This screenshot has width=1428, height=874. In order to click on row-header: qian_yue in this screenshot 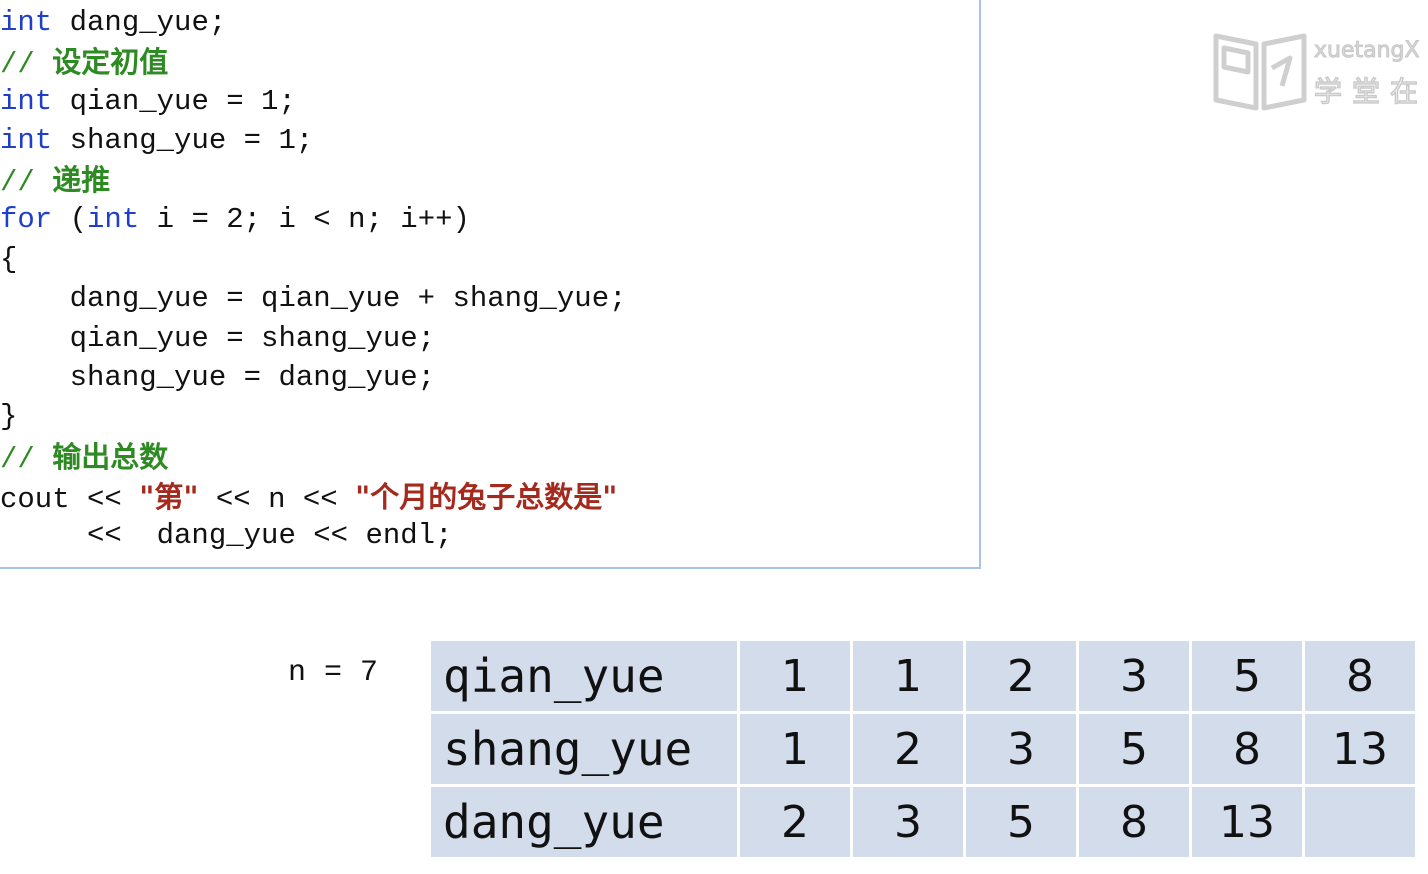, I will do `click(584, 676)`.